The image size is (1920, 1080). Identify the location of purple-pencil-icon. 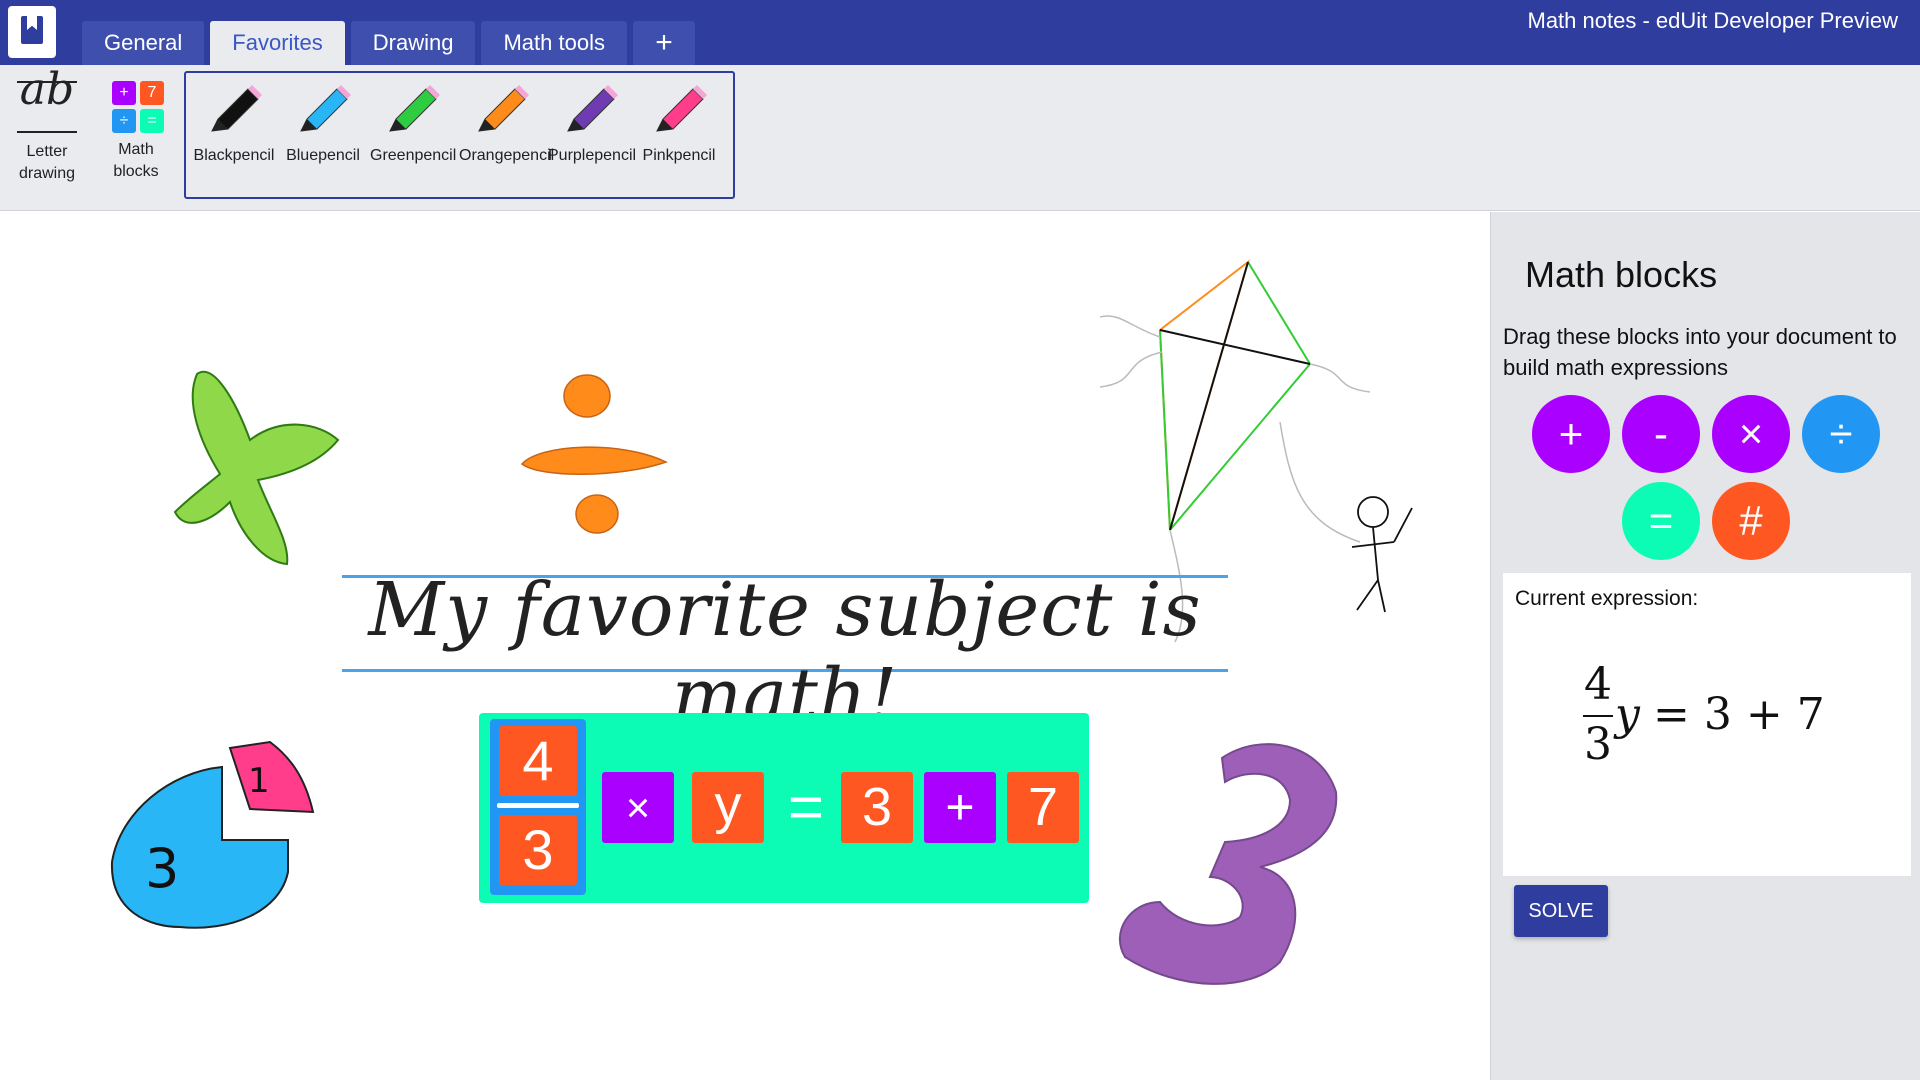
(592, 108).